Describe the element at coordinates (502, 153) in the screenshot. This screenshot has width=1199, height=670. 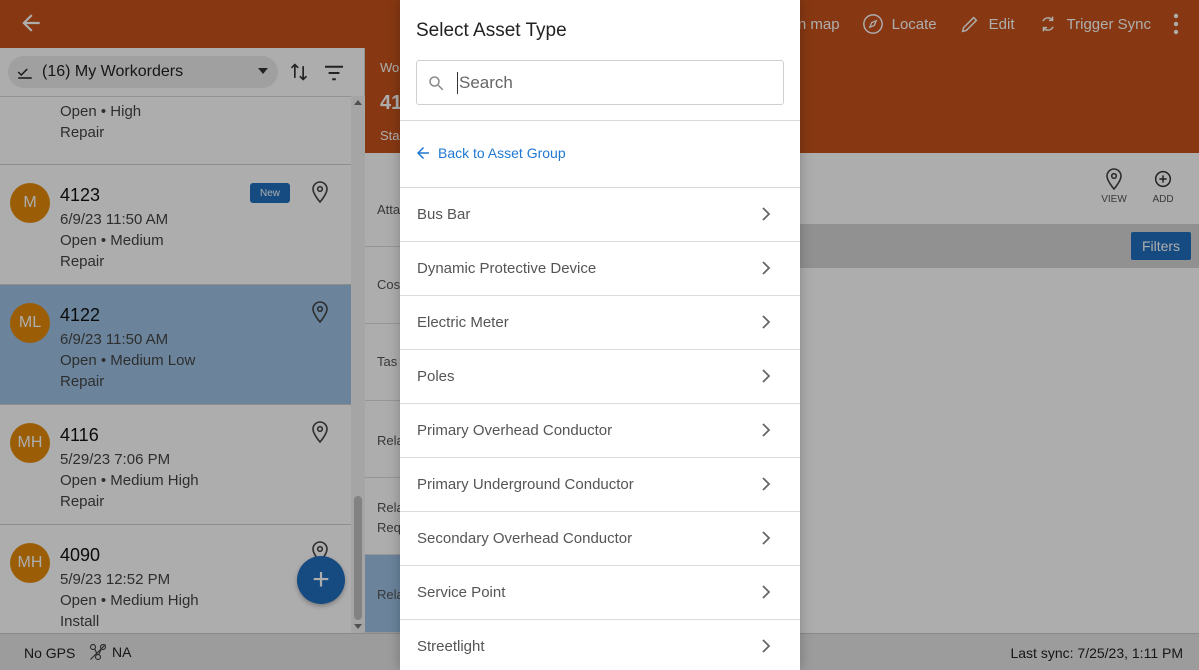
I see `back-link-label: Back to Asset Group` at that location.